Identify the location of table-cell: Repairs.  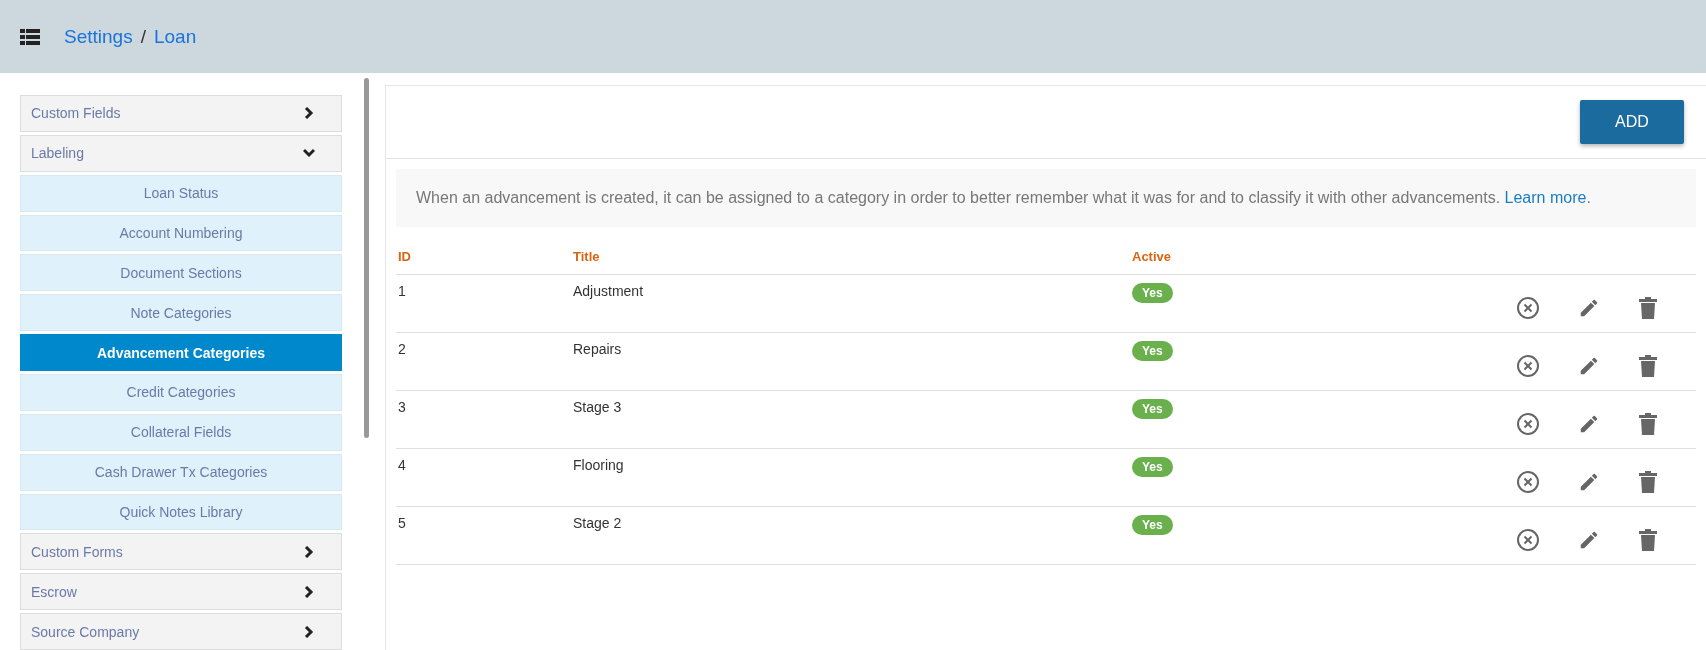
(850, 362).